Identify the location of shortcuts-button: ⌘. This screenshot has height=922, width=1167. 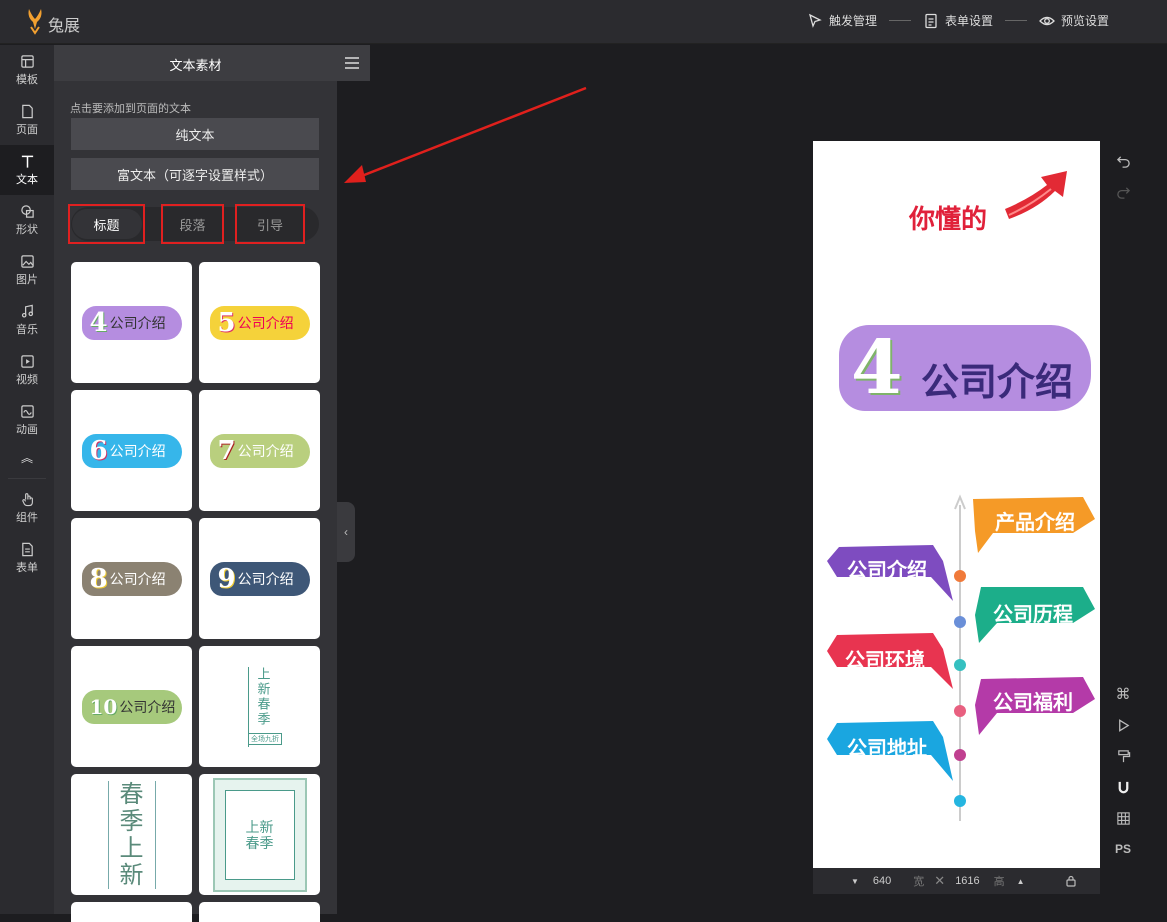
(1123, 694).